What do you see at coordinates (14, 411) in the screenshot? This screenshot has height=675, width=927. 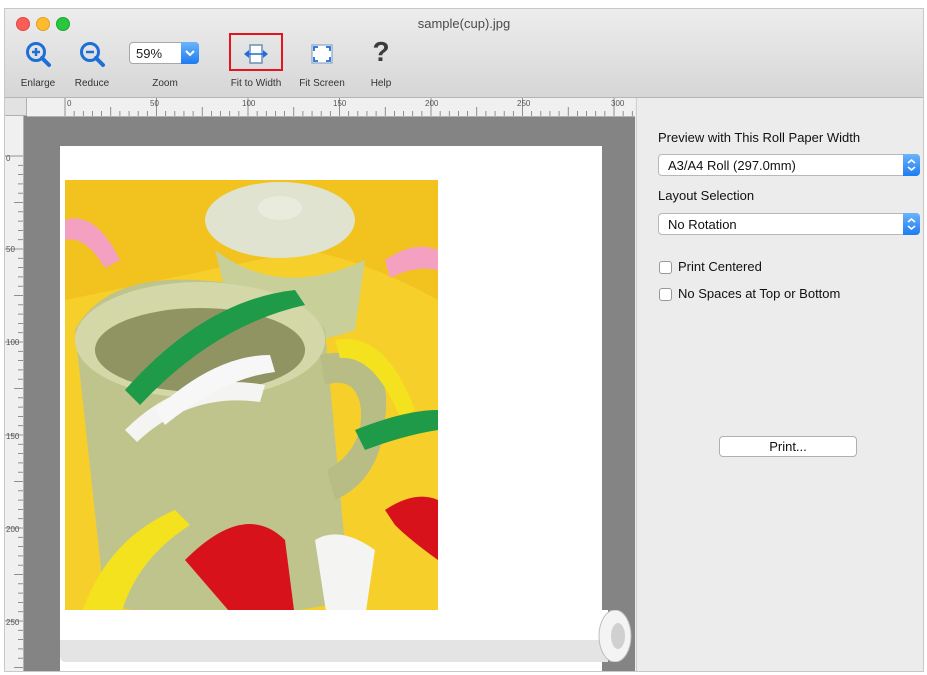 I see `vertical-ruler-ticks` at bounding box center [14, 411].